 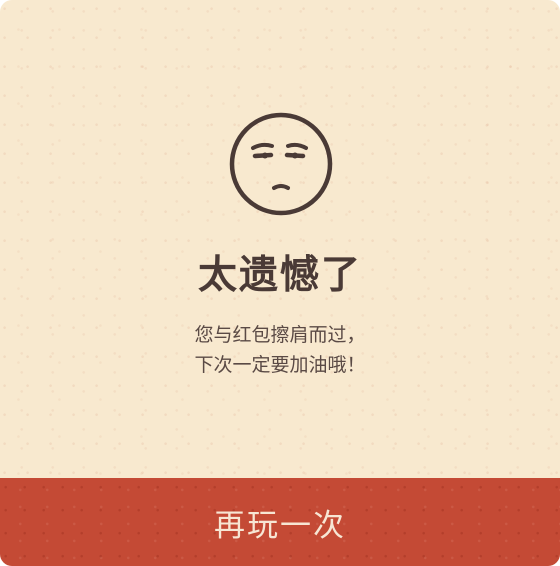 What do you see at coordinates (280, 335) in the screenshot?
I see `message-line-1: 您与红包擦肩而过，` at bounding box center [280, 335].